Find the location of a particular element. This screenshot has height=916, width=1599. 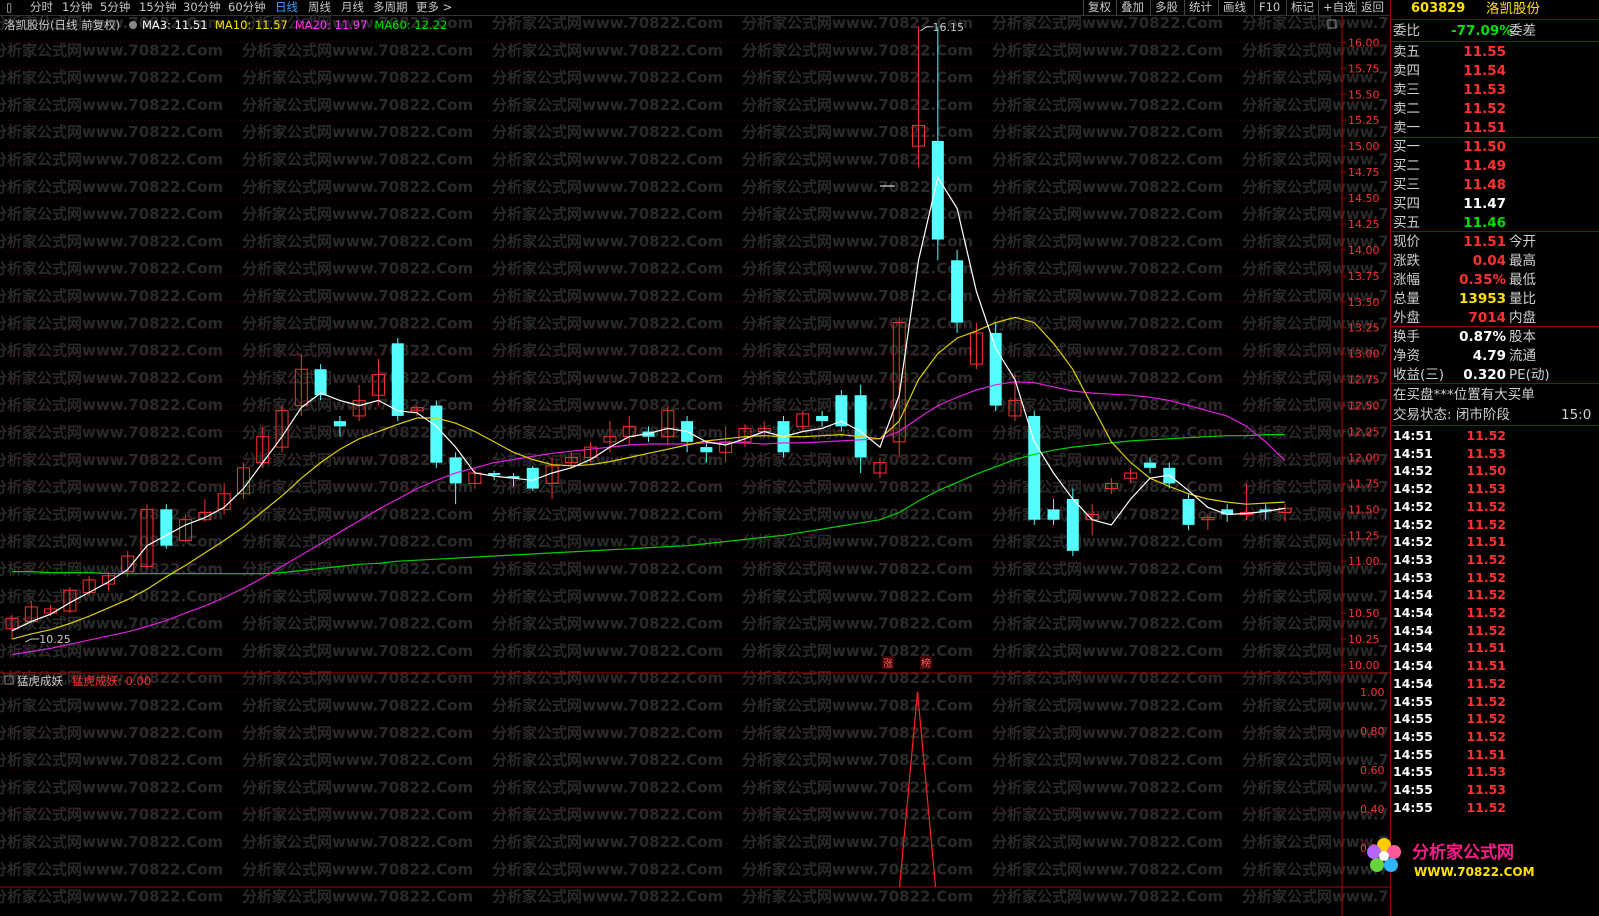

y-tick-label: 13.00 is located at coordinates (1364, 354).